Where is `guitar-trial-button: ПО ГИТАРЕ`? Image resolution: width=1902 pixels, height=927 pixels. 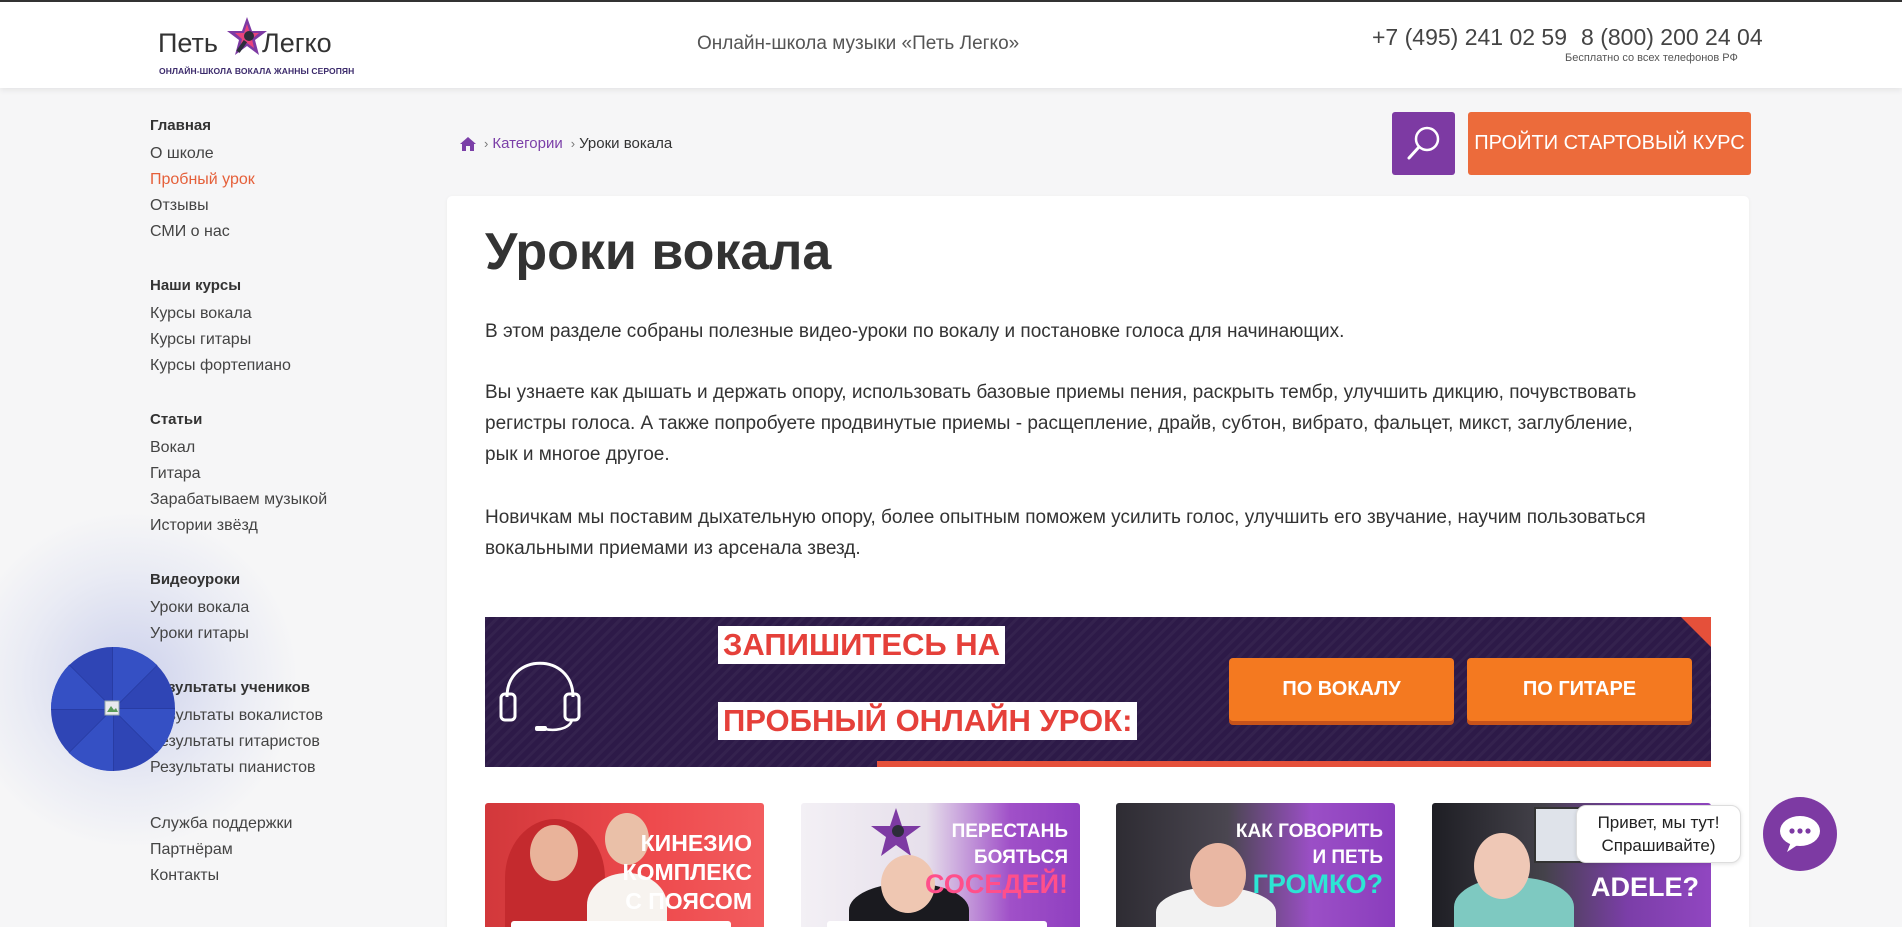
guitar-trial-button: ПО ГИТАРЕ is located at coordinates (1579, 689).